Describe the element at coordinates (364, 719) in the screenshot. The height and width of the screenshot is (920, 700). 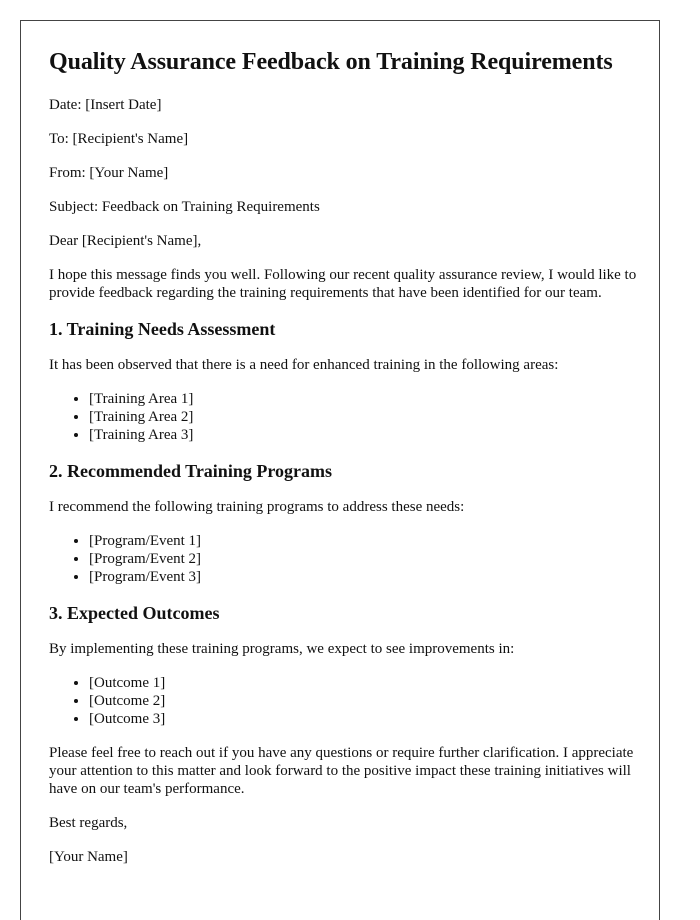
I see `list-item: [Outcome 3]` at that location.